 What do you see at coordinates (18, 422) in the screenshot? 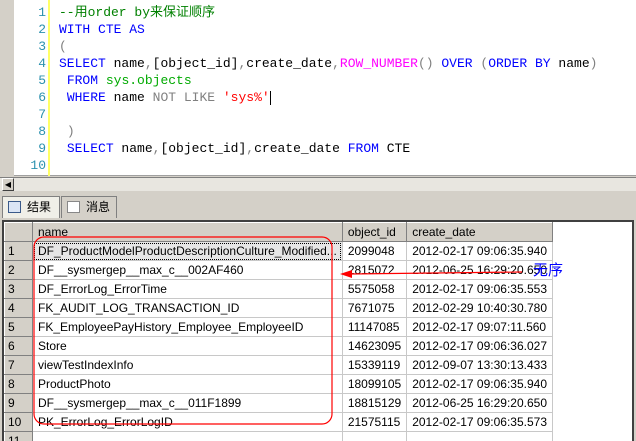
I see `row-number: 10` at bounding box center [18, 422].